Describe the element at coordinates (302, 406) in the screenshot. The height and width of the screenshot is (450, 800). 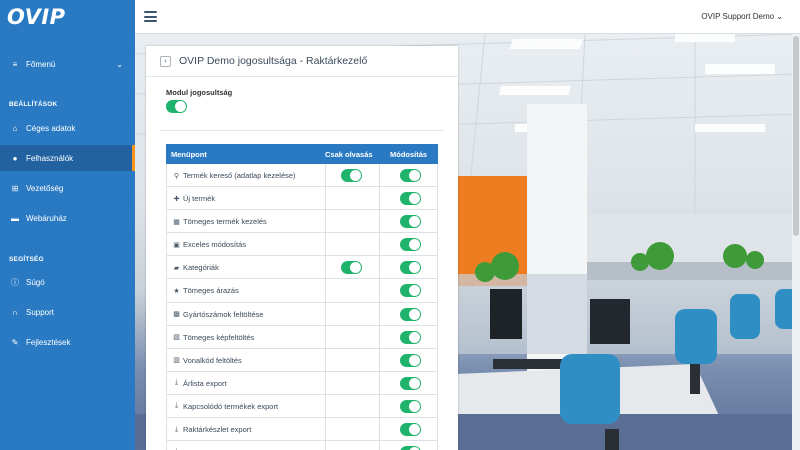
I see `table-row: ⤓ Kapcsolódó termékek export` at that location.